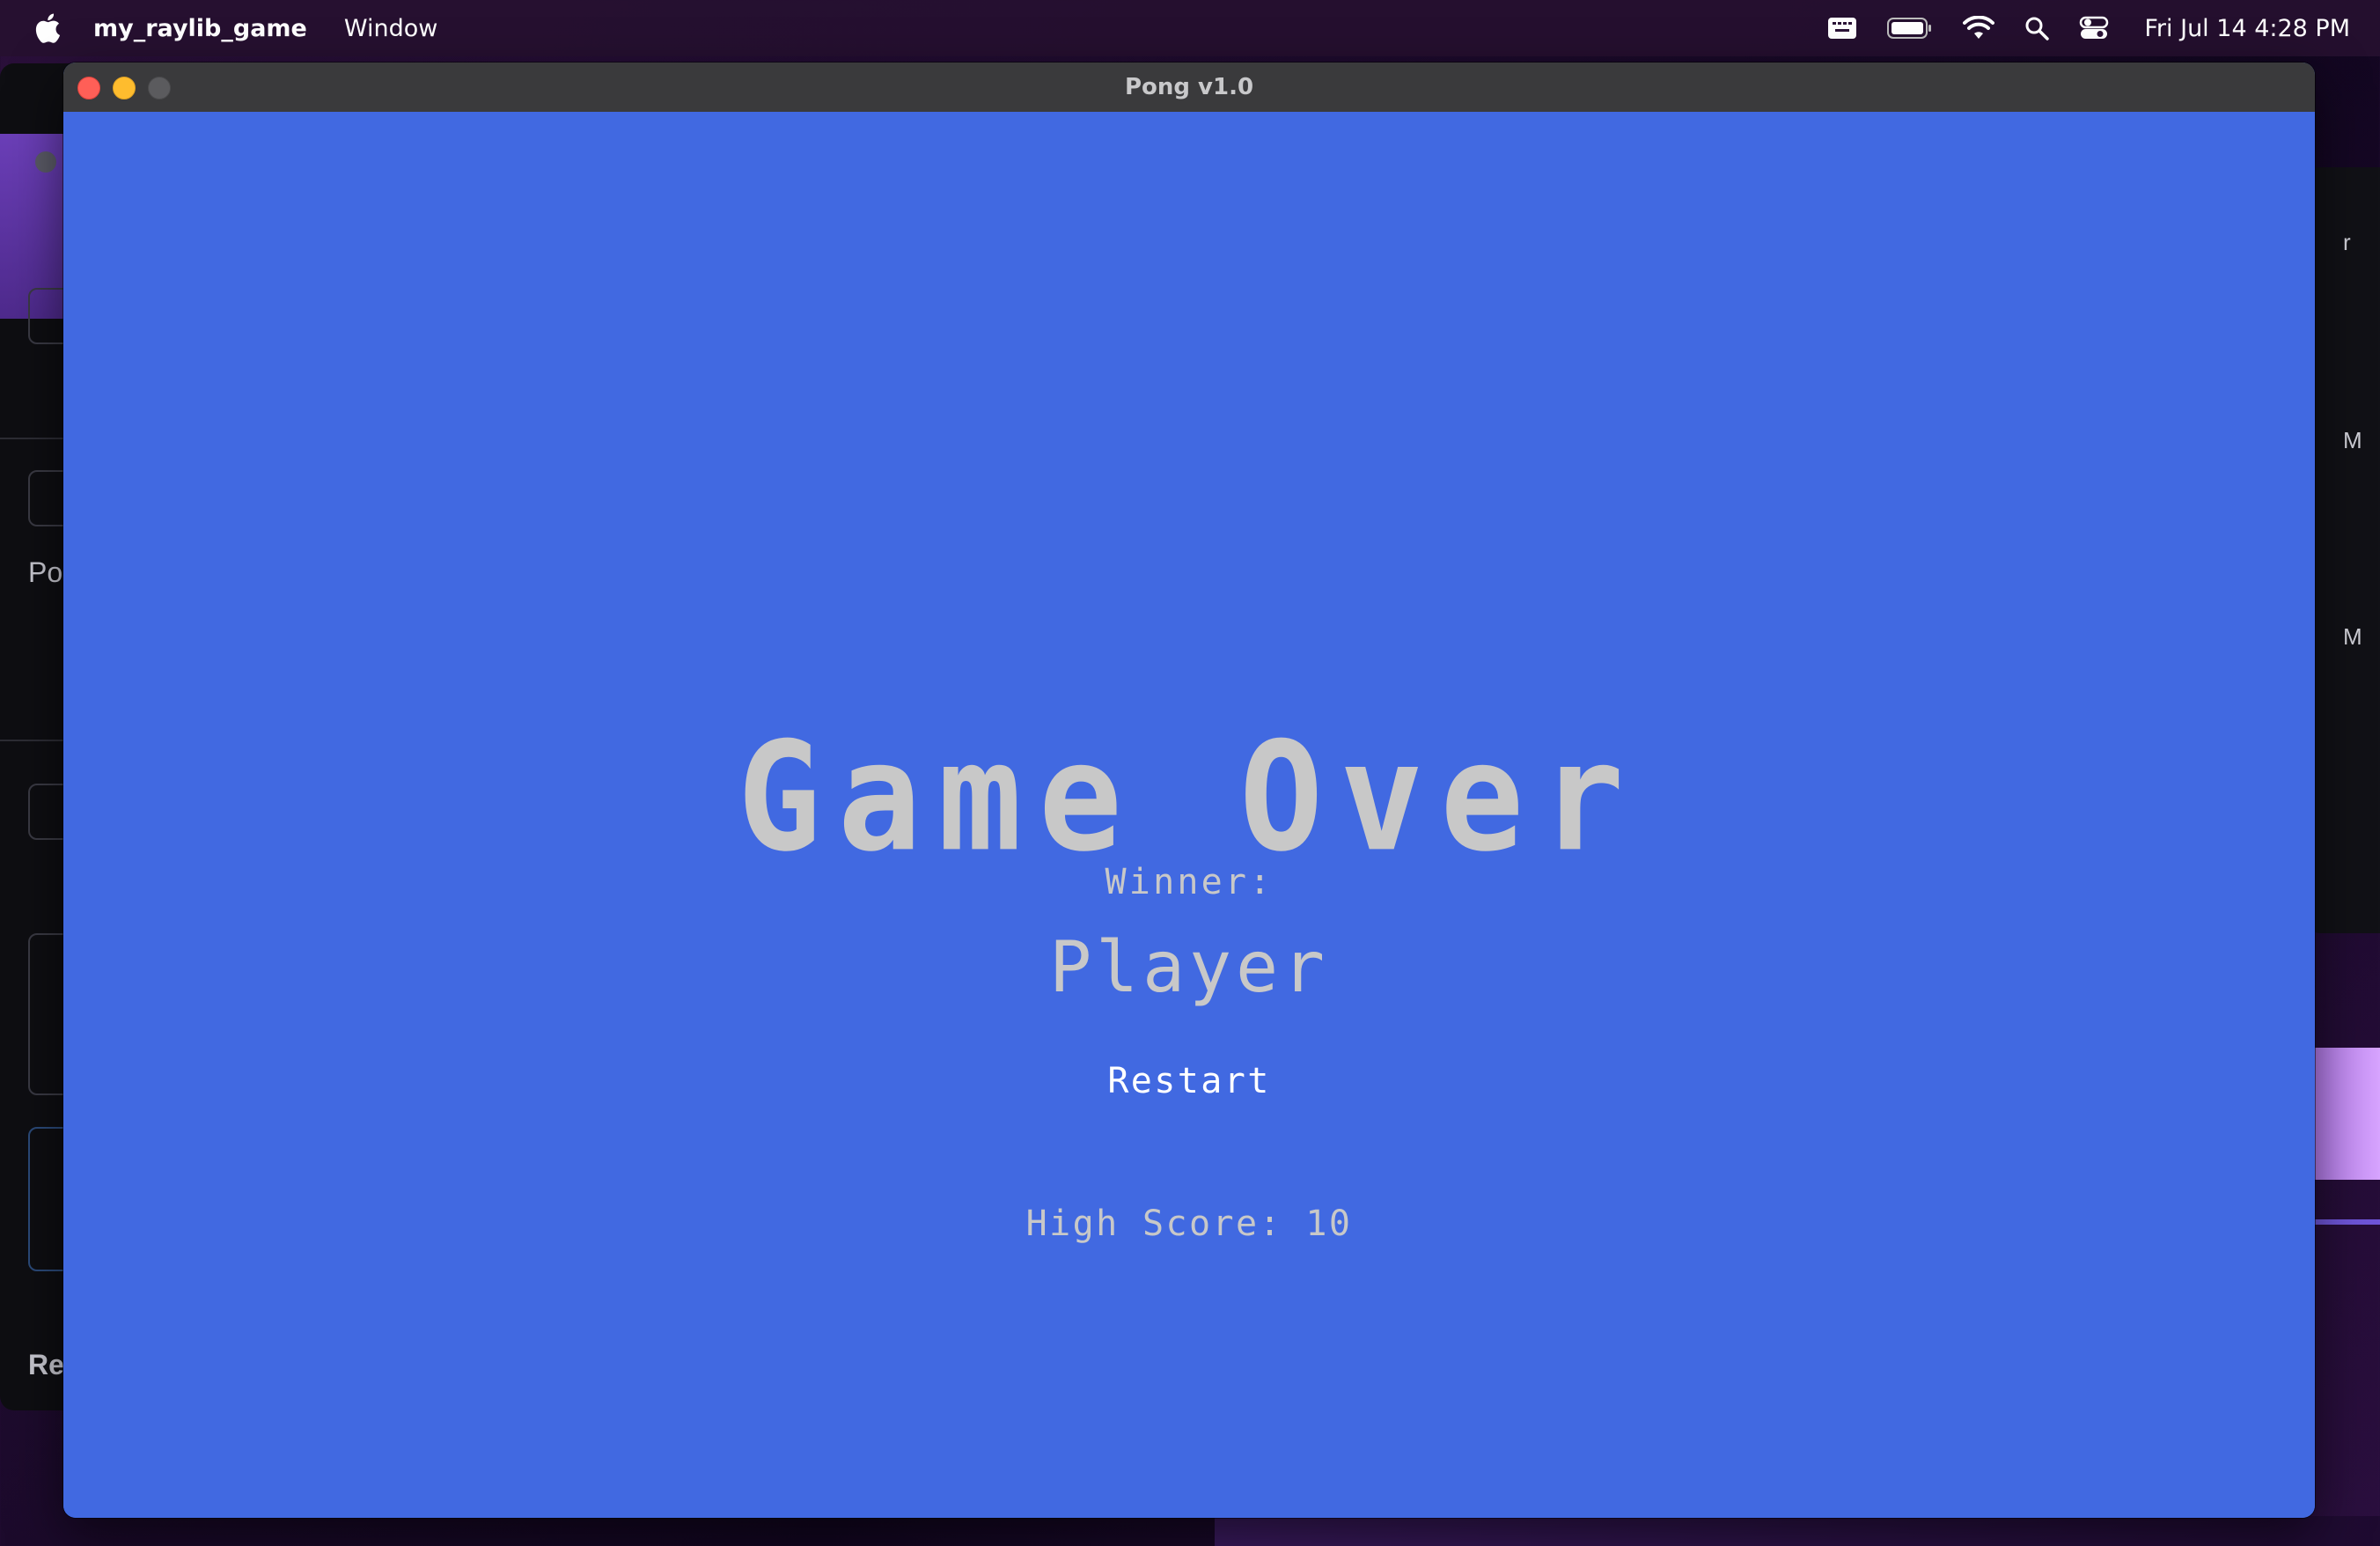 Image resolution: width=2380 pixels, height=1546 pixels. I want to click on menu-bar: my_raylib_game Window Fri Jul 14 4:28 PM, so click(1190, 28).